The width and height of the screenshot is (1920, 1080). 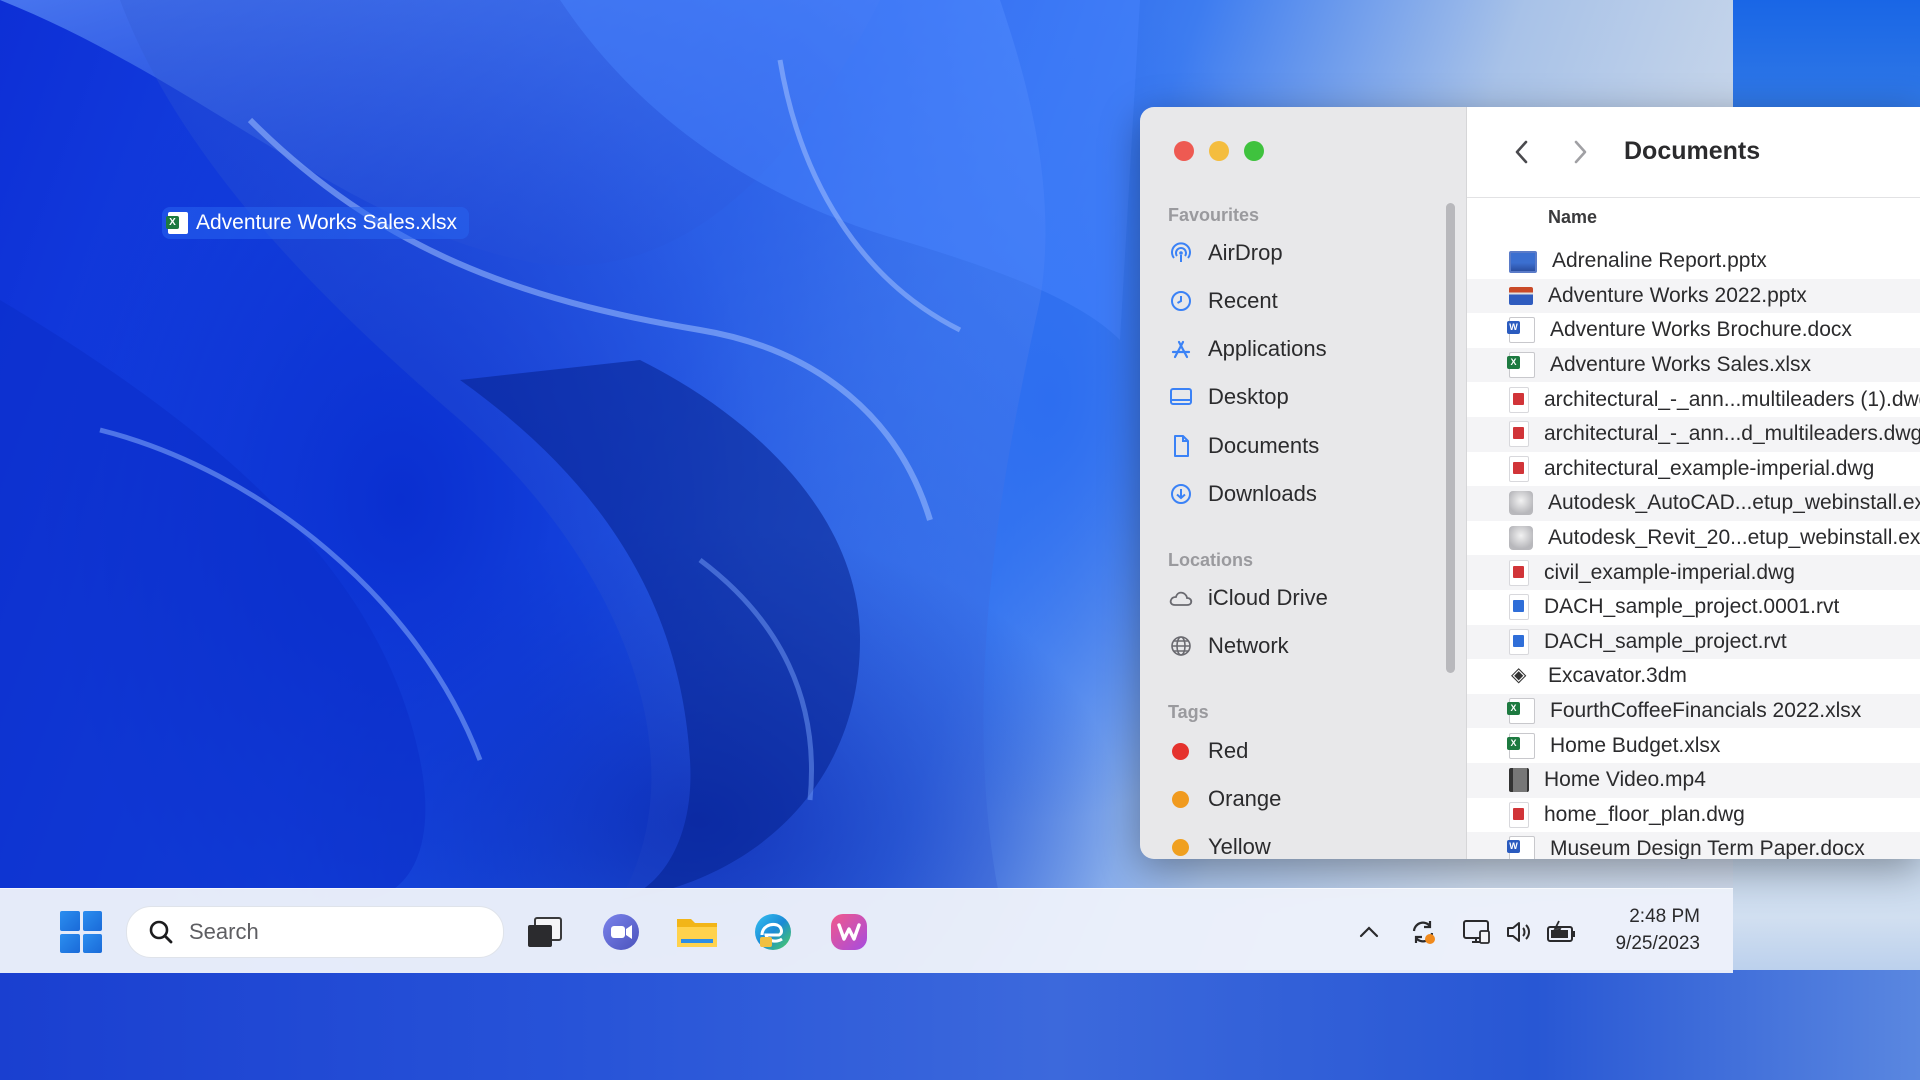 What do you see at coordinates (1188, 712) in the screenshot?
I see `tags-heading: Tags` at bounding box center [1188, 712].